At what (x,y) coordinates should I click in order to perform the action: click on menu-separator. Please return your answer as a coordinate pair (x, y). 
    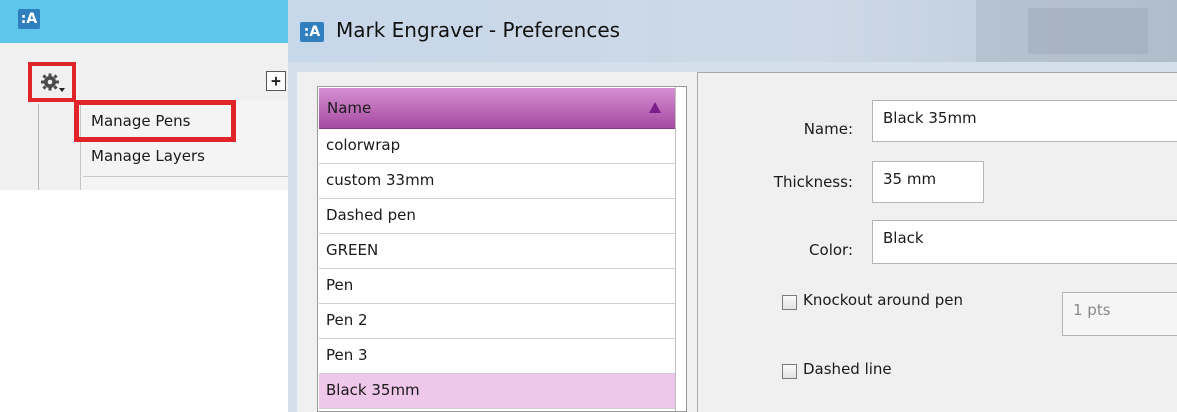
    Looking at the image, I should click on (186, 176).